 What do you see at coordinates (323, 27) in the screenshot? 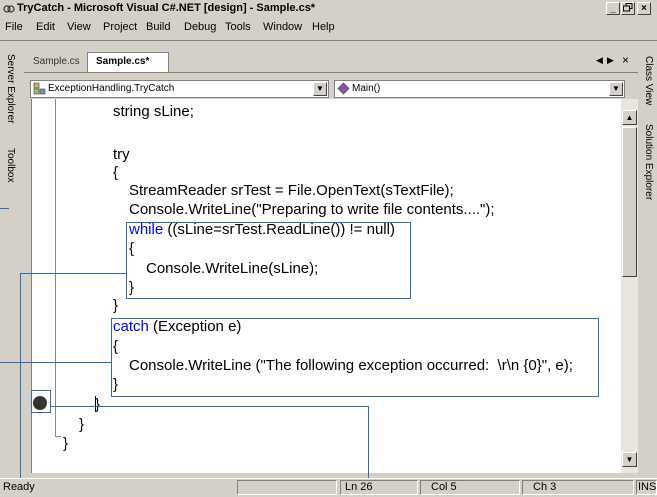
I see `menu-help: Help` at bounding box center [323, 27].